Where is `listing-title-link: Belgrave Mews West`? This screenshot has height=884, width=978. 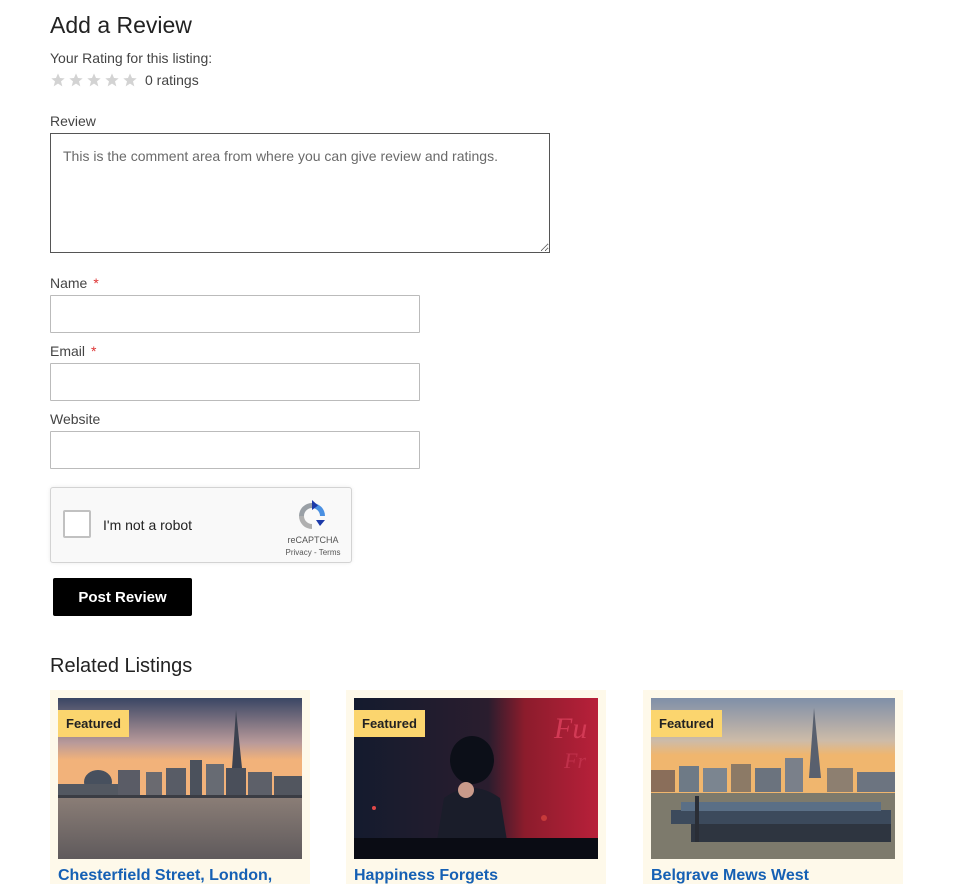
listing-title-link: Belgrave Mews West is located at coordinates (730, 875).